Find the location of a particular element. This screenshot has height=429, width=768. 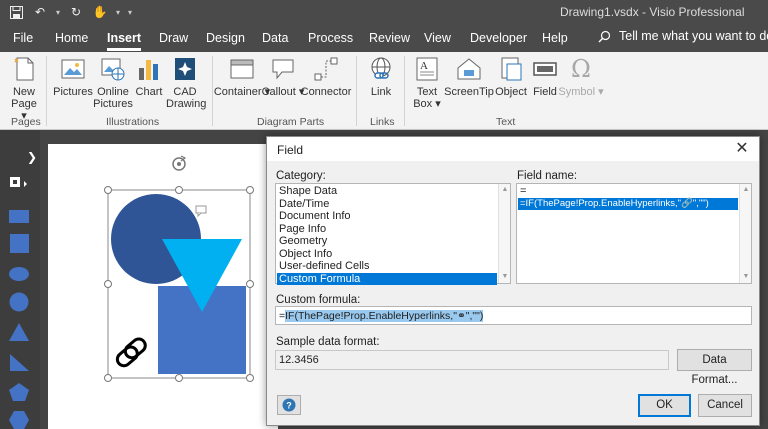

cancel-button: Cancel is located at coordinates (725, 405).